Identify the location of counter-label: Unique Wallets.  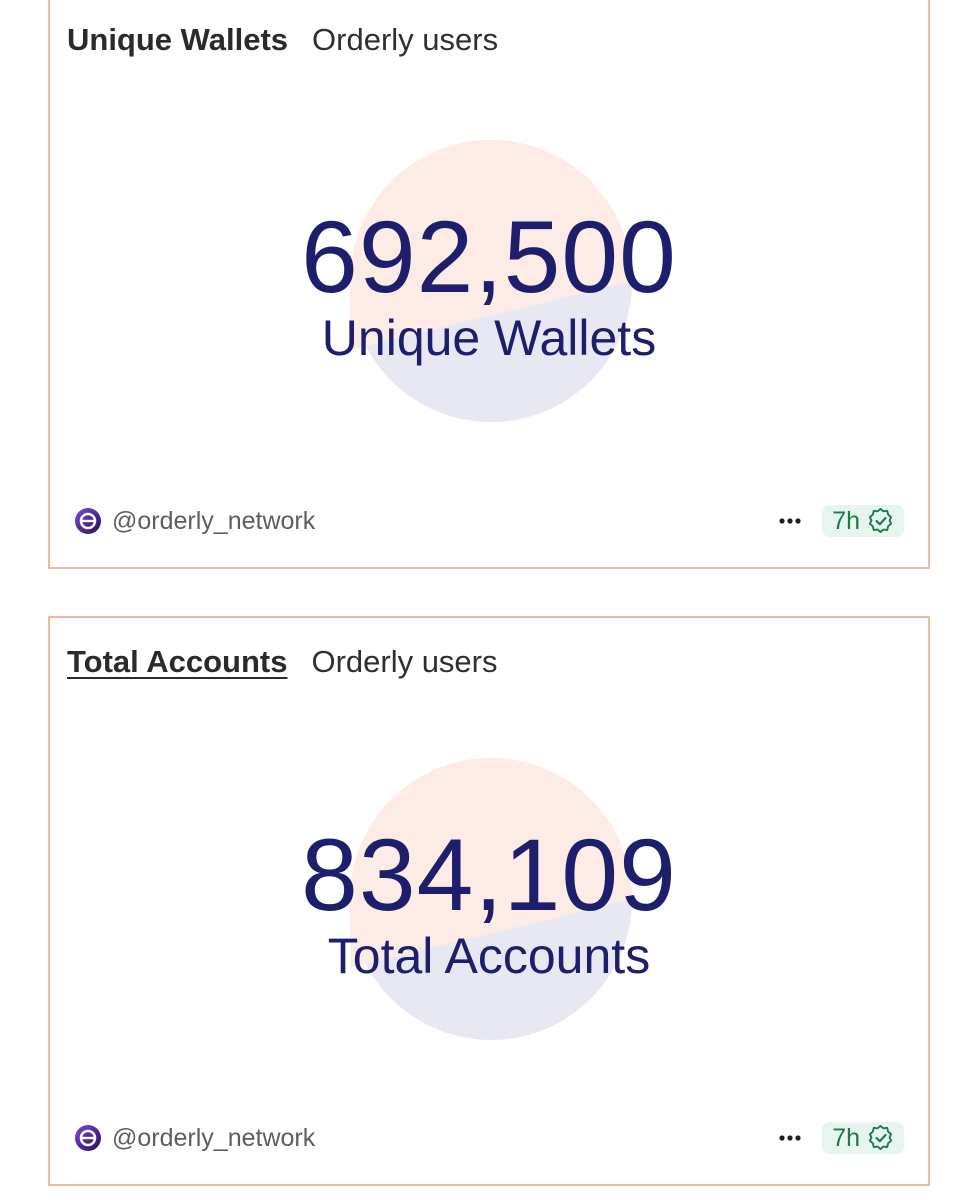
(489, 338).